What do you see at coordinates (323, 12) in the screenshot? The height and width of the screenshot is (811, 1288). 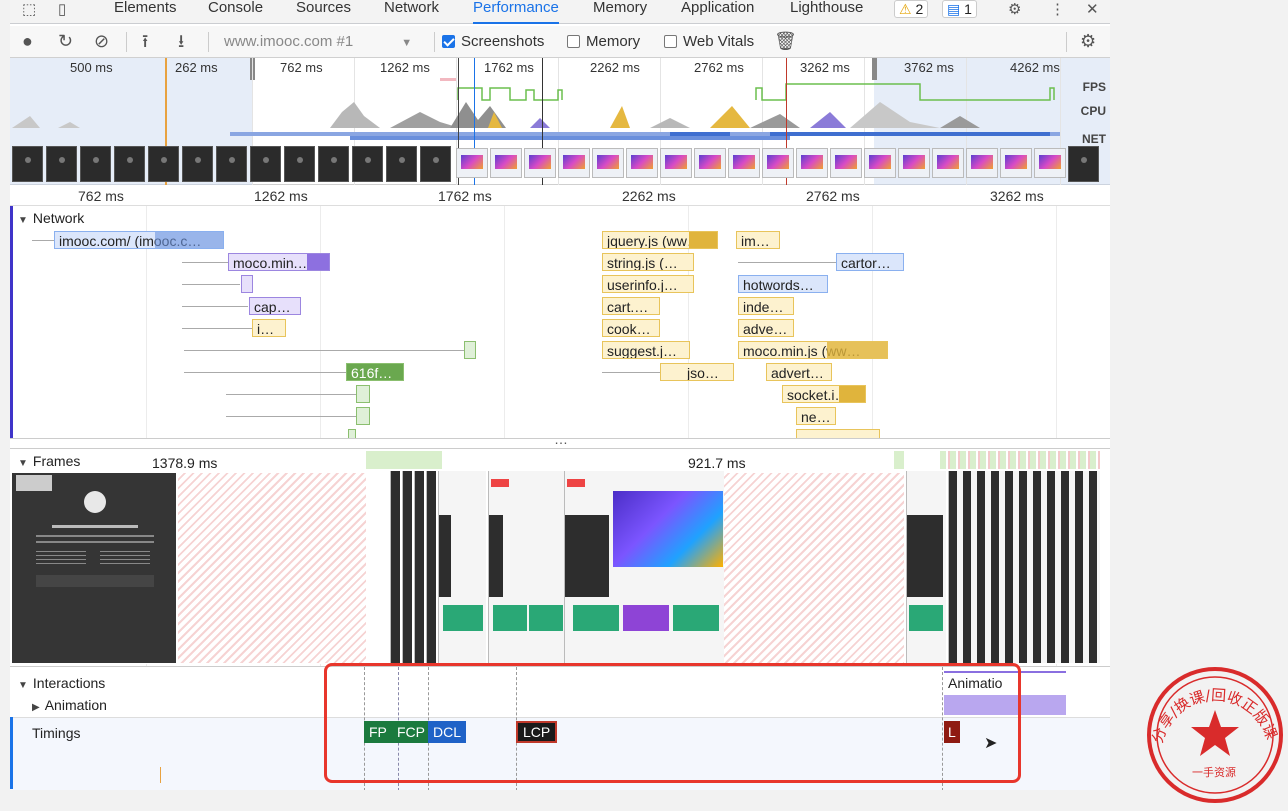 I see `tab-sources: Sources` at bounding box center [323, 12].